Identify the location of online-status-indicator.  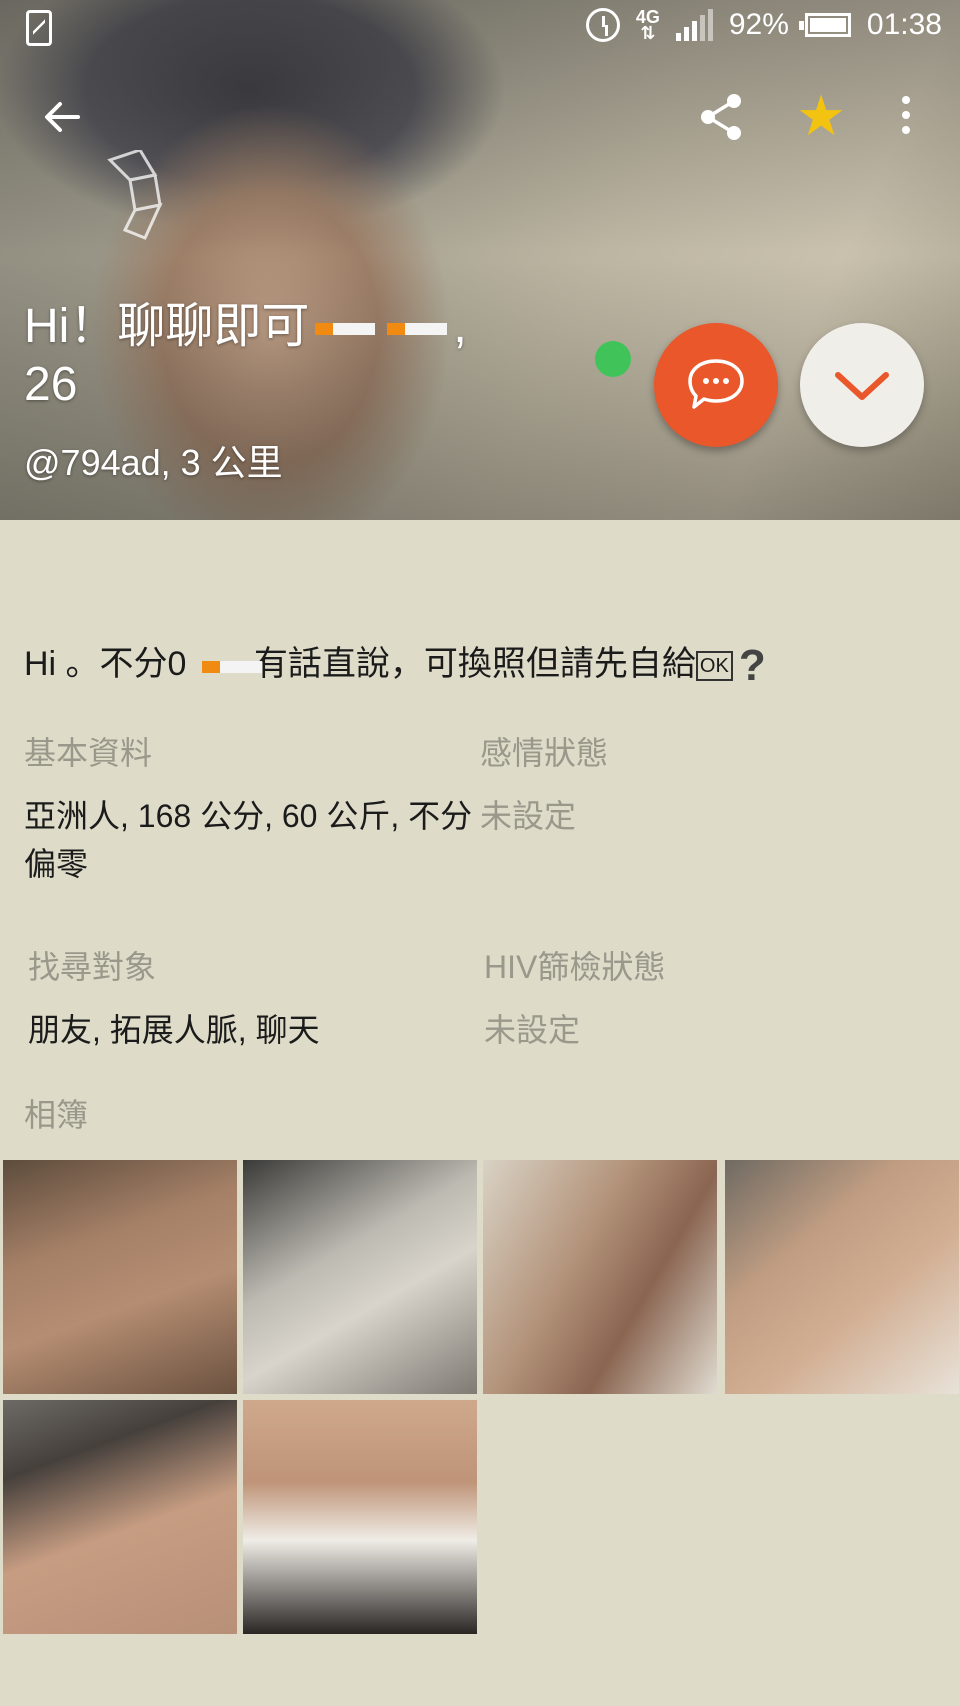
(613, 359).